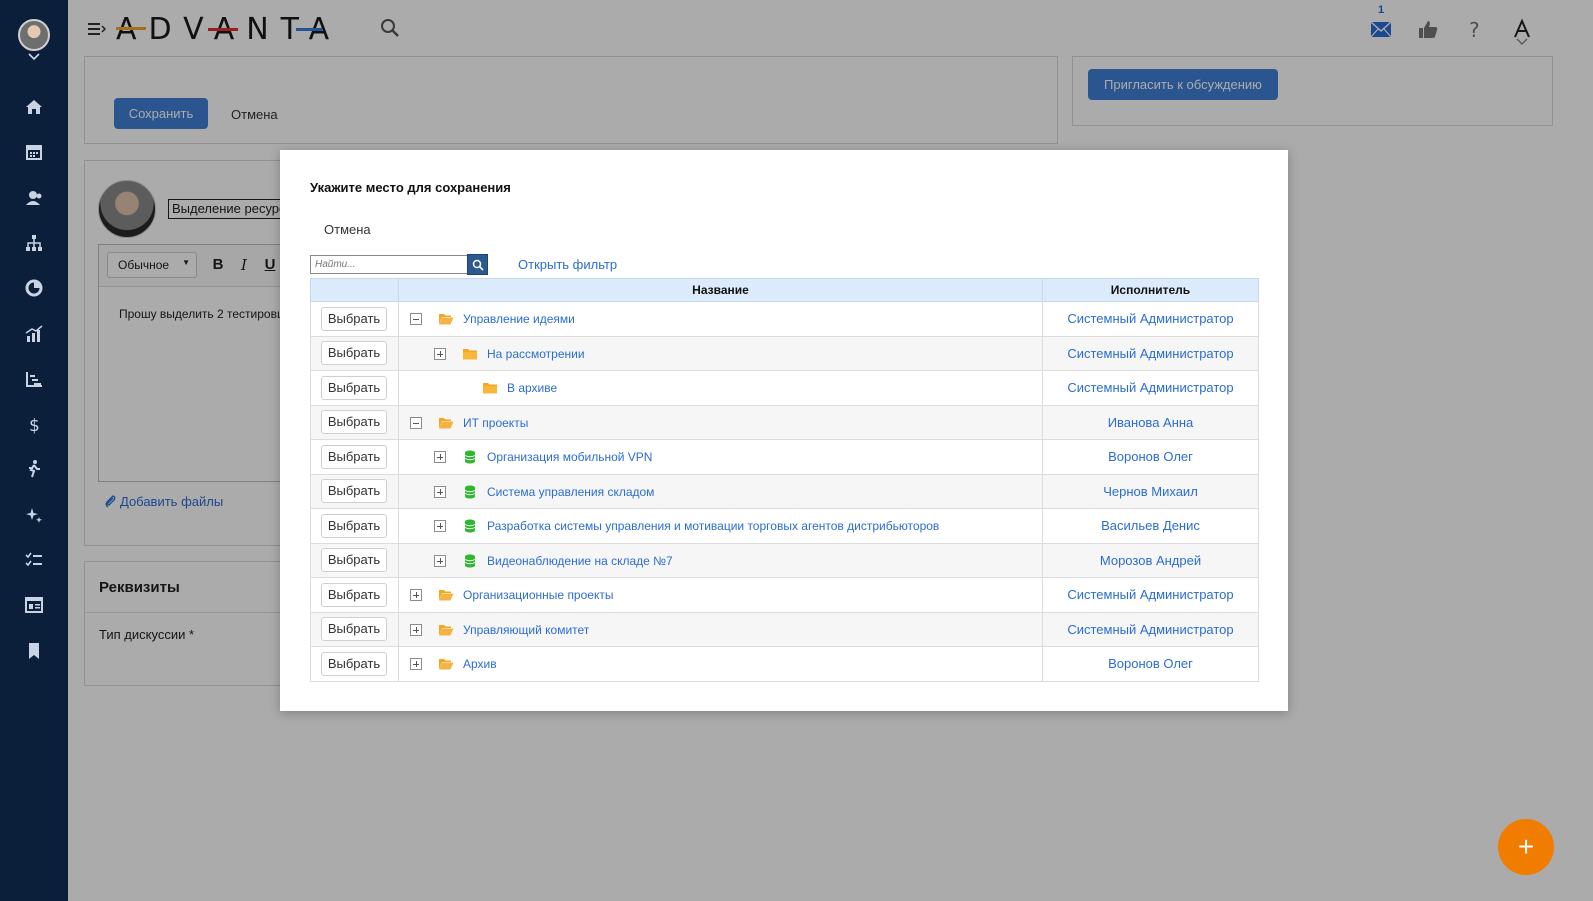  What do you see at coordinates (34, 57) in the screenshot?
I see `chevron-down-icon` at bounding box center [34, 57].